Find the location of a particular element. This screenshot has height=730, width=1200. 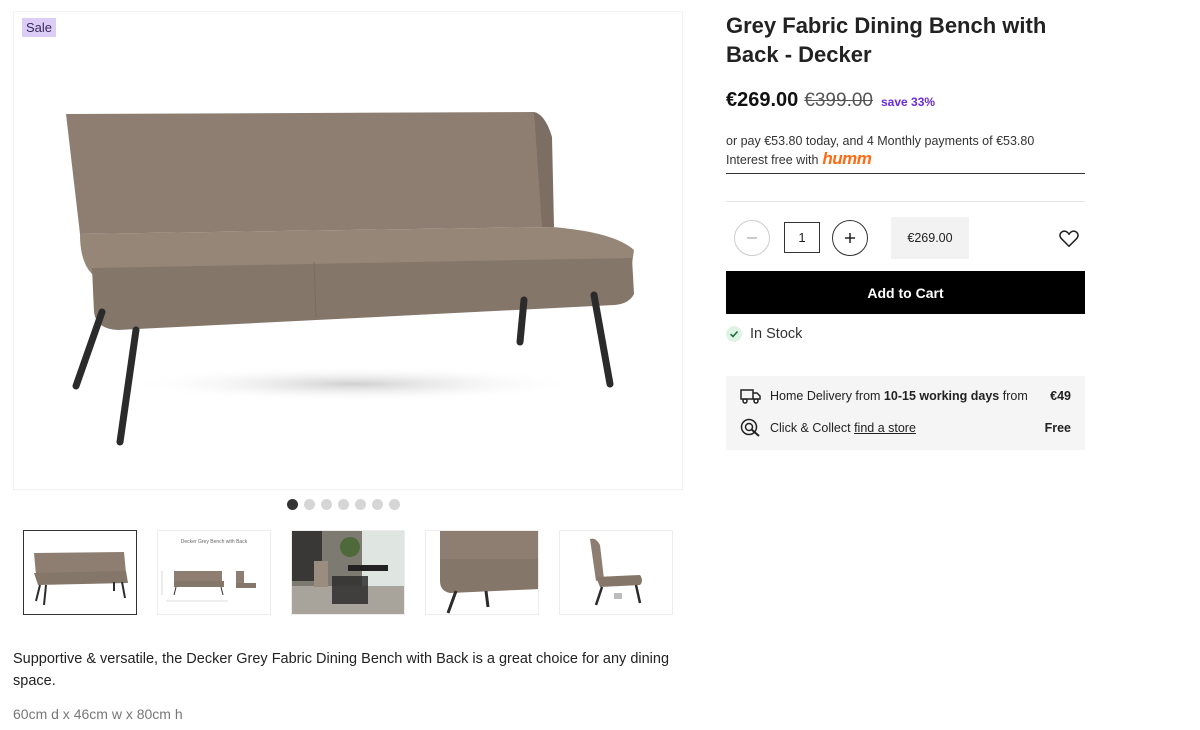

increase-quantity-button is located at coordinates (850, 238).